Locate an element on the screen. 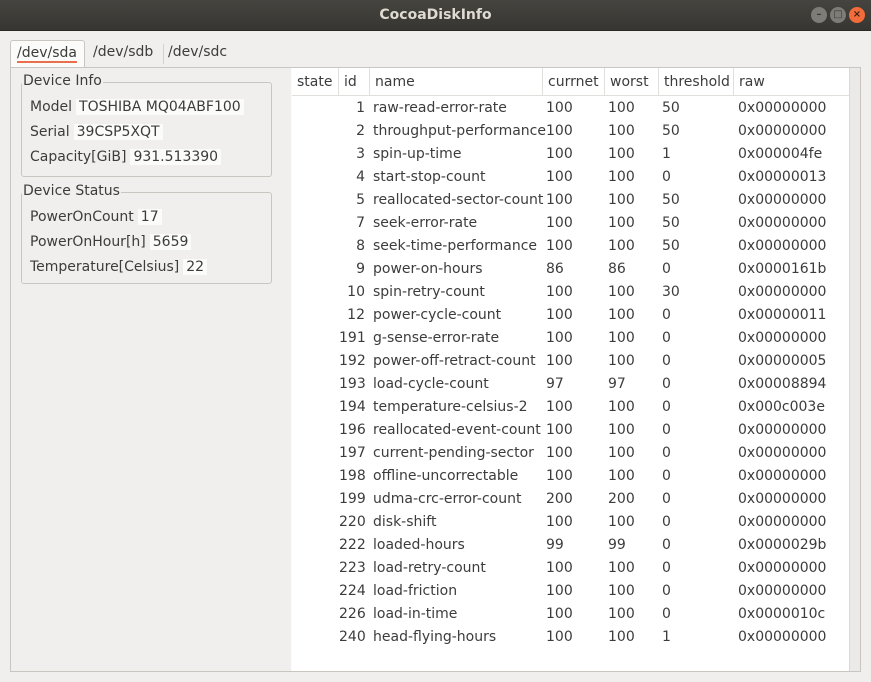 The width and height of the screenshot is (871, 682). serial-label: Serial is located at coordinates (50, 132).